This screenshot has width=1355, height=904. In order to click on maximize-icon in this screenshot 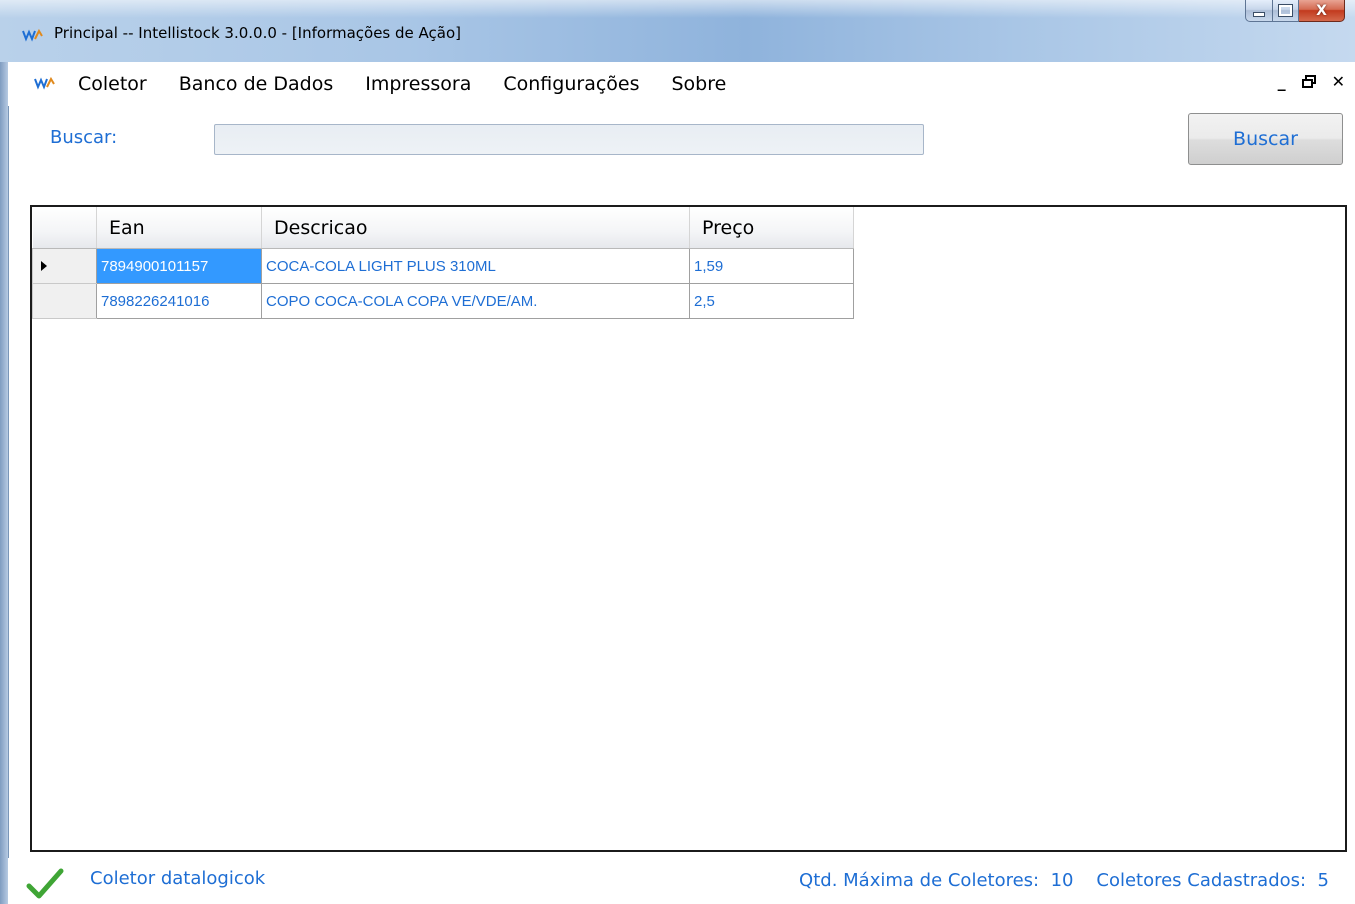, I will do `click(1285, 10)`.